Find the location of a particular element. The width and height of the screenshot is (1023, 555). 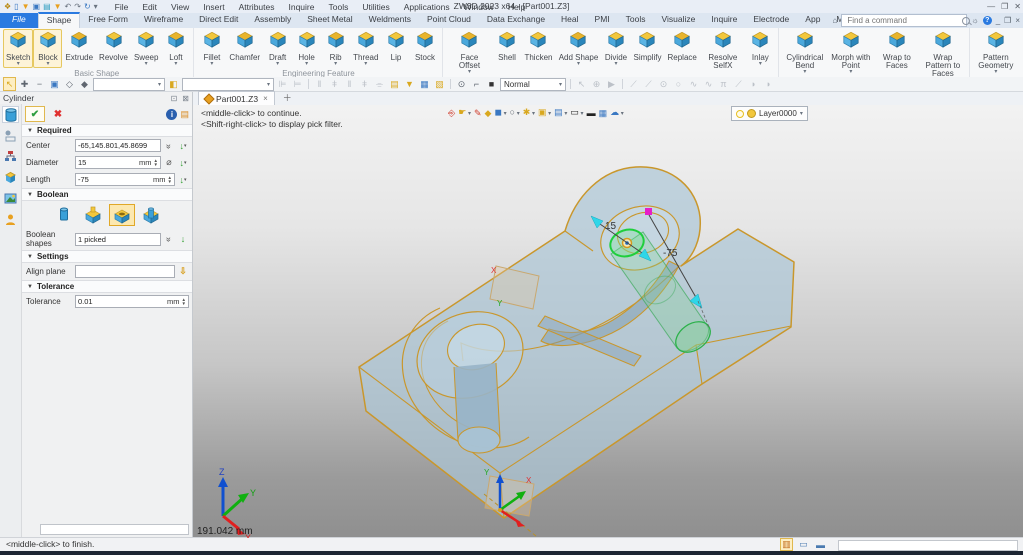

circle-point-icon: ⊙ is located at coordinates (663, 84).